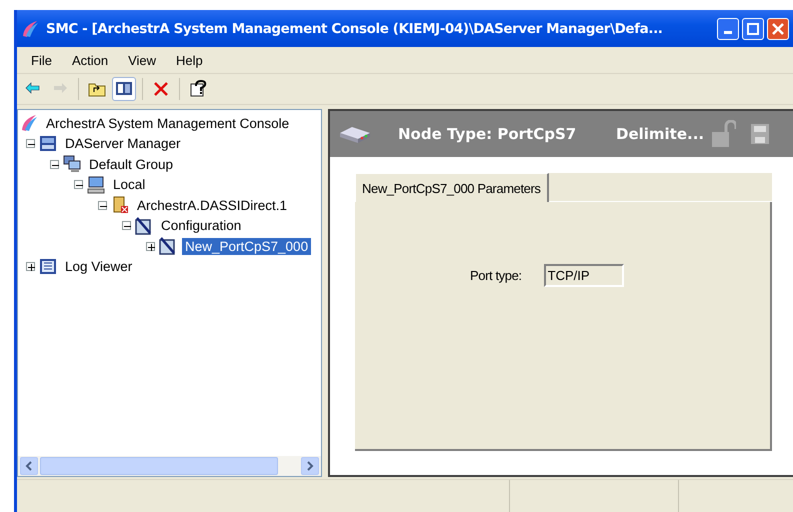 This screenshot has width=793, height=512. I want to click on tree-item: Log Viewer, so click(99, 267).